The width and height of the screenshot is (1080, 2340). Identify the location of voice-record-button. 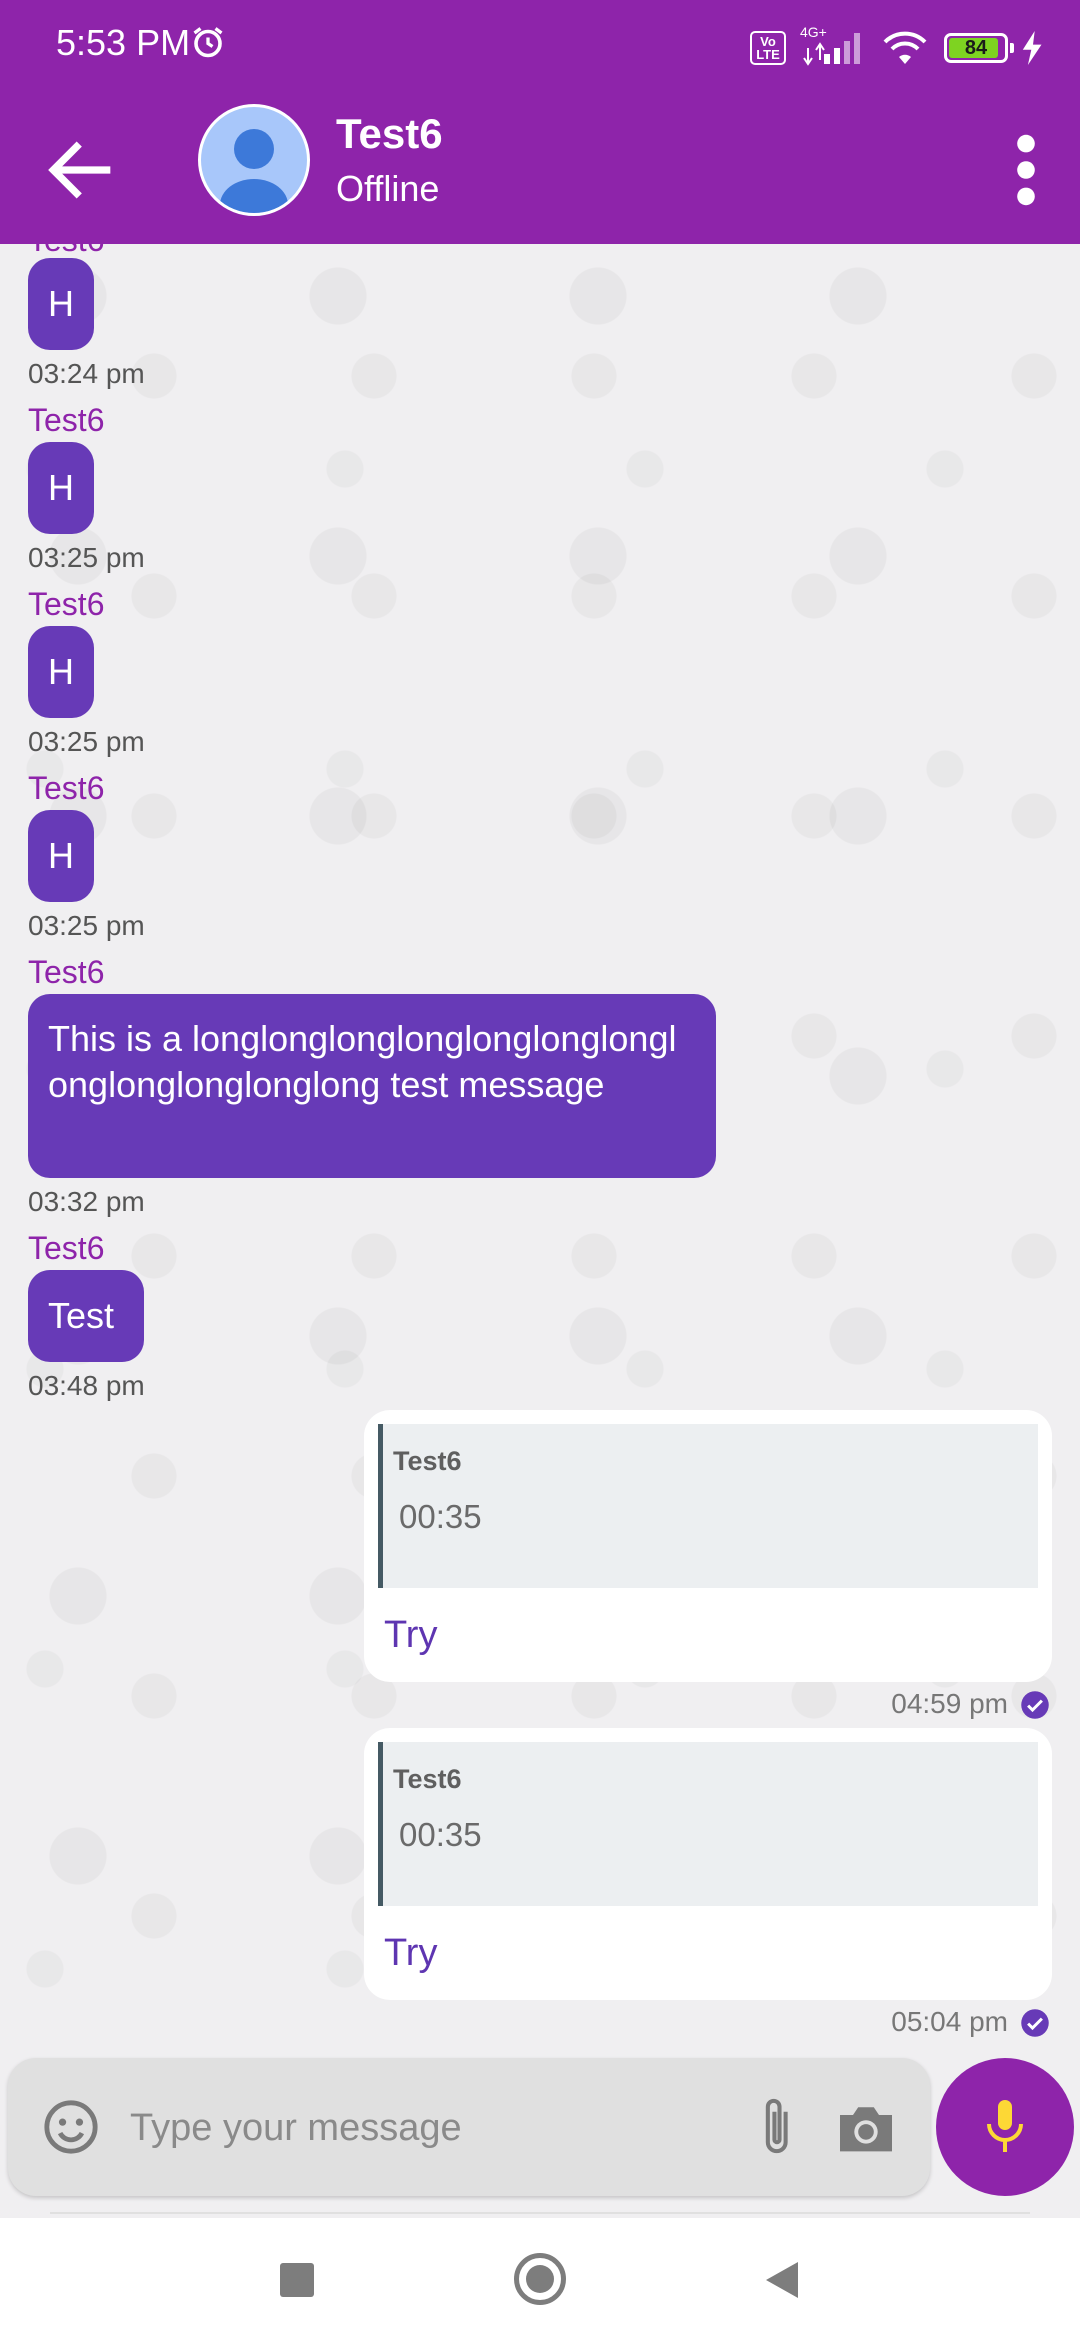
(1005, 2127).